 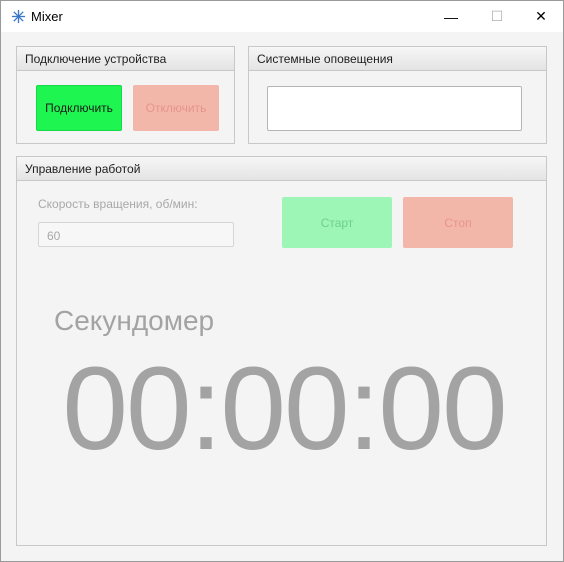 What do you see at coordinates (281, 169) in the screenshot?
I see `work-control-header: Управление работой` at bounding box center [281, 169].